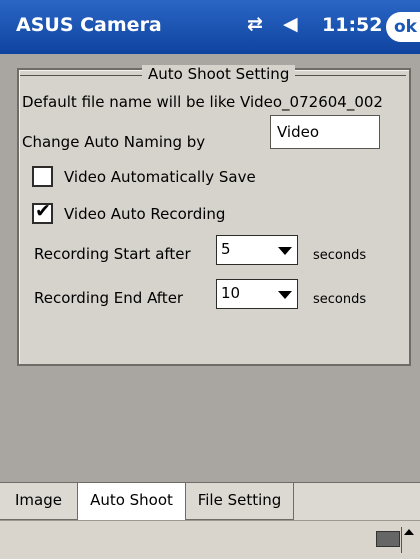  What do you see at coordinates (352, 25) in the screenshot?
I see `clock: 11:52` at bounding box center [352, 25].